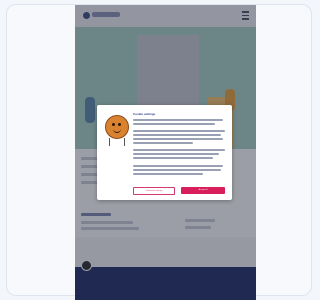 The image size is (320, 300). What do you see at coordinates (154, 191) in the screenshot?
I see `customize-settings-button: Customize settings` at bounding box center [154, 191].